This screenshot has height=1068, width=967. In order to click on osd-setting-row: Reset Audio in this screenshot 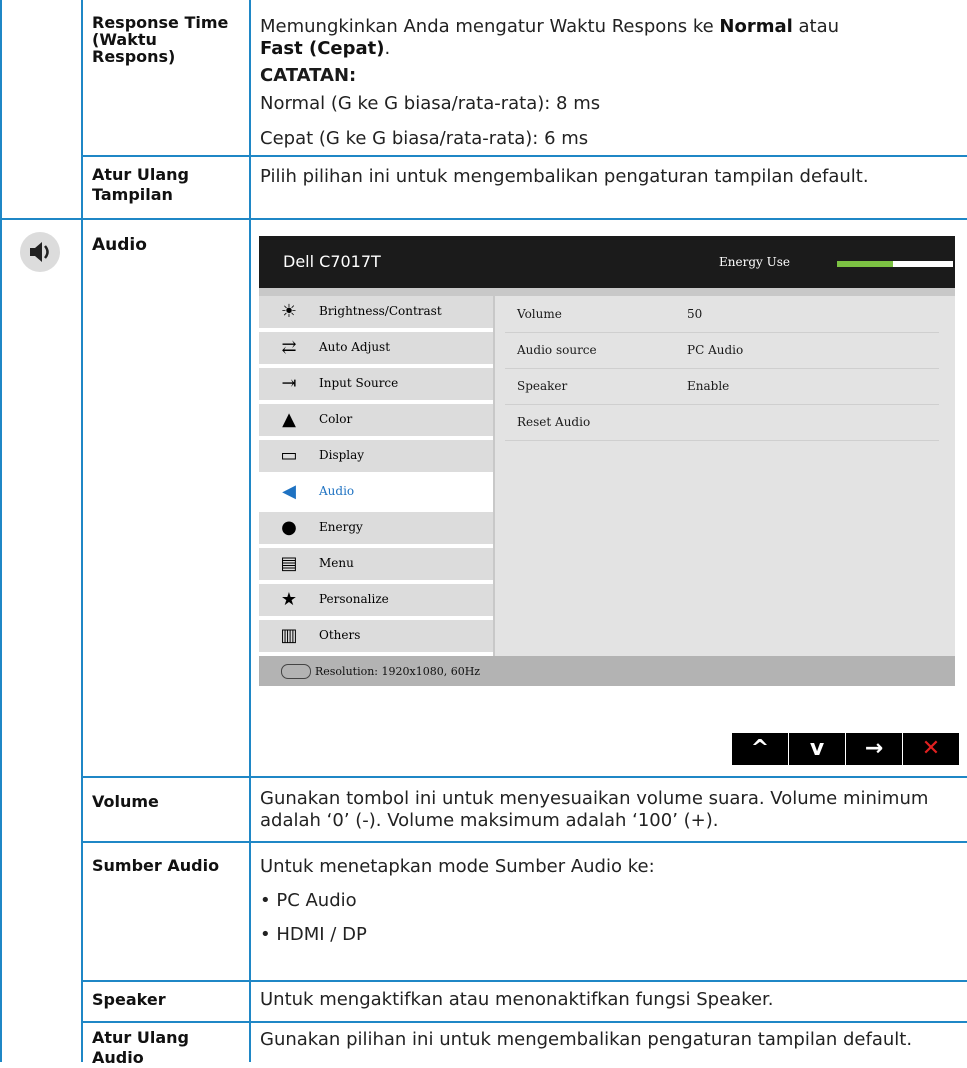, I will do `click(722, 422)`.